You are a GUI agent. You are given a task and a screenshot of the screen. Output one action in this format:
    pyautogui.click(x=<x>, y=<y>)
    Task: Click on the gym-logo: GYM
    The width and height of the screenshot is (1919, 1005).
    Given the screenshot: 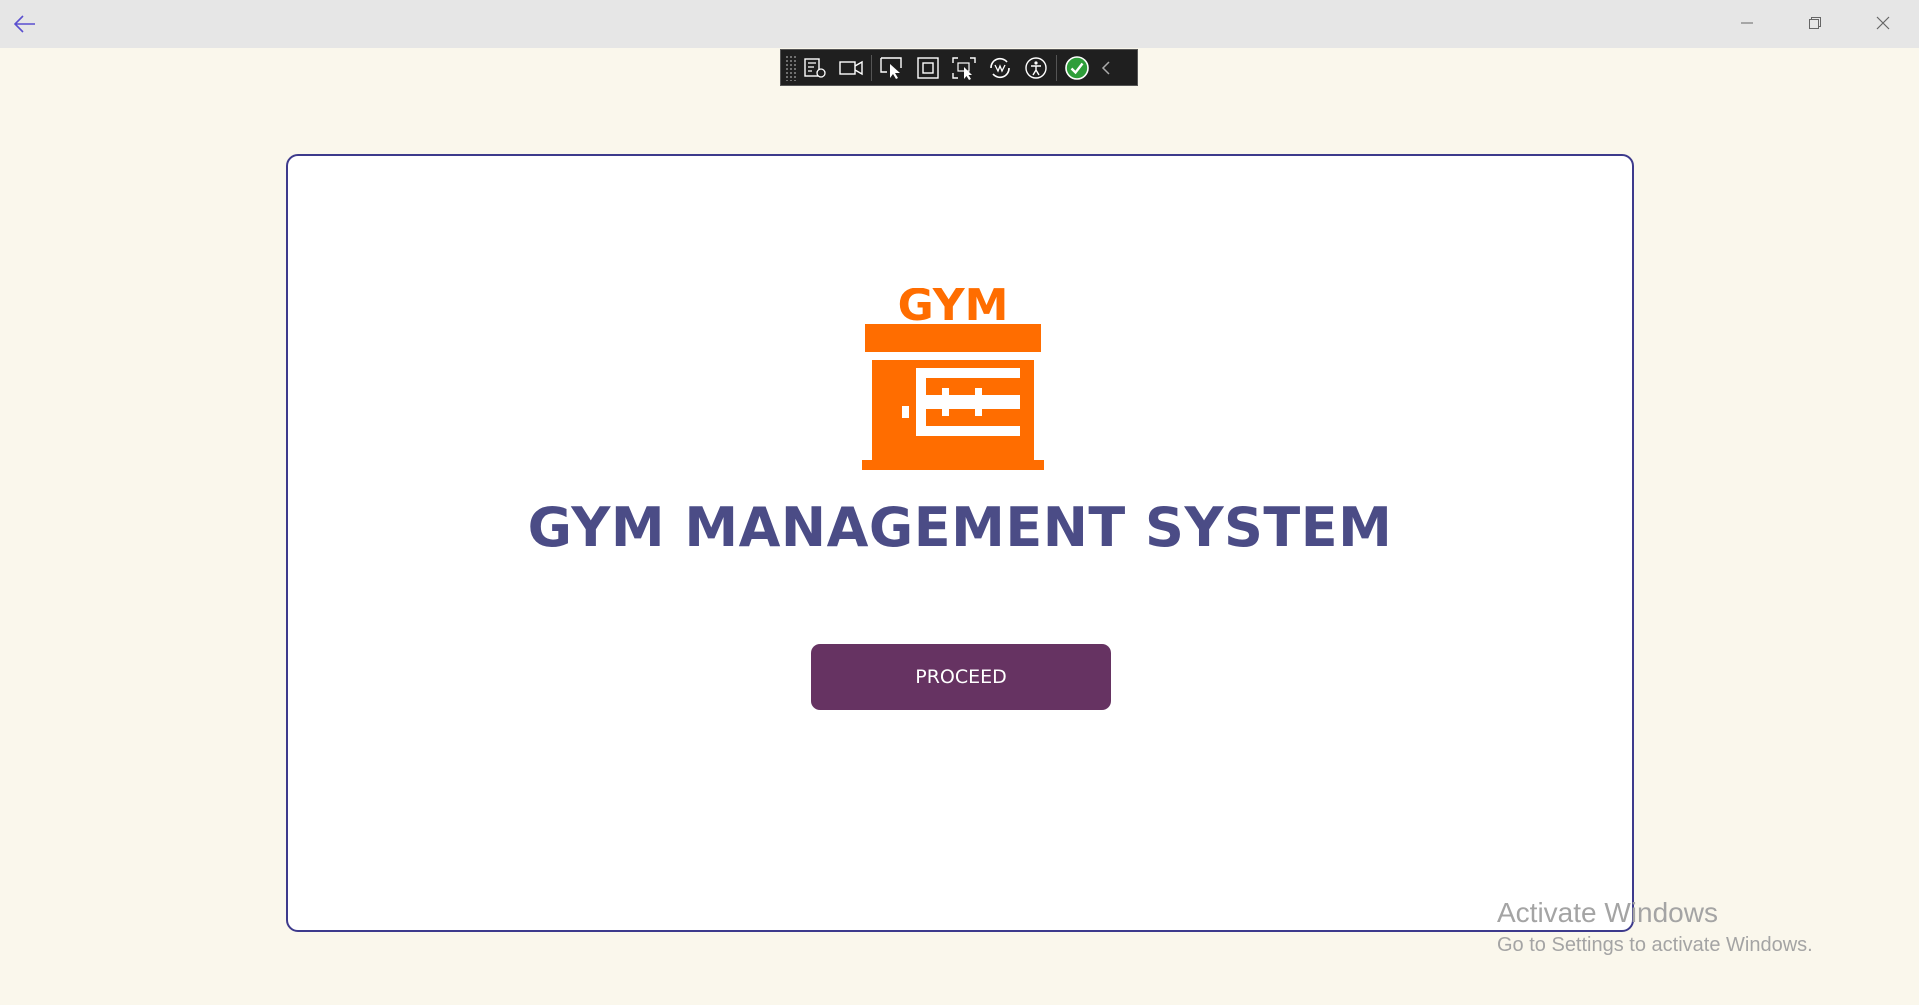 What is the action you would take?
    pyautogui.click(x=953, y=379)
    